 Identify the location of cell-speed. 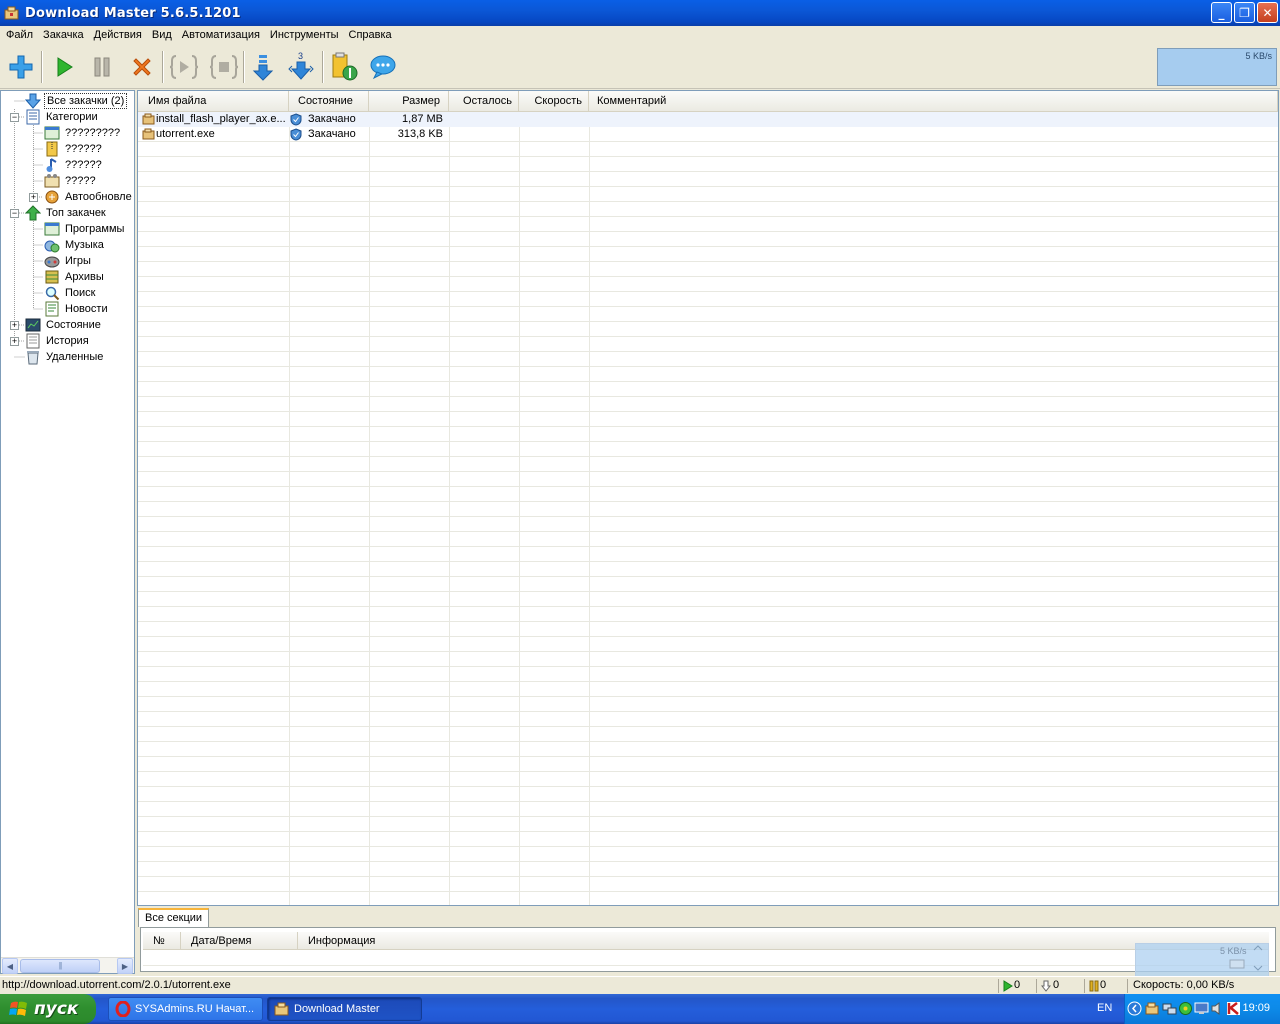
(551, 134).